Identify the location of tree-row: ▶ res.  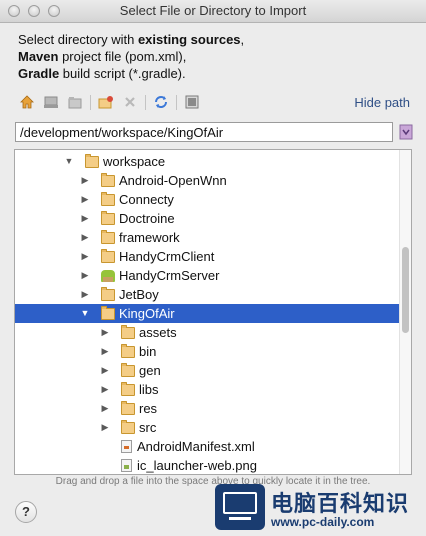
(207, 408).